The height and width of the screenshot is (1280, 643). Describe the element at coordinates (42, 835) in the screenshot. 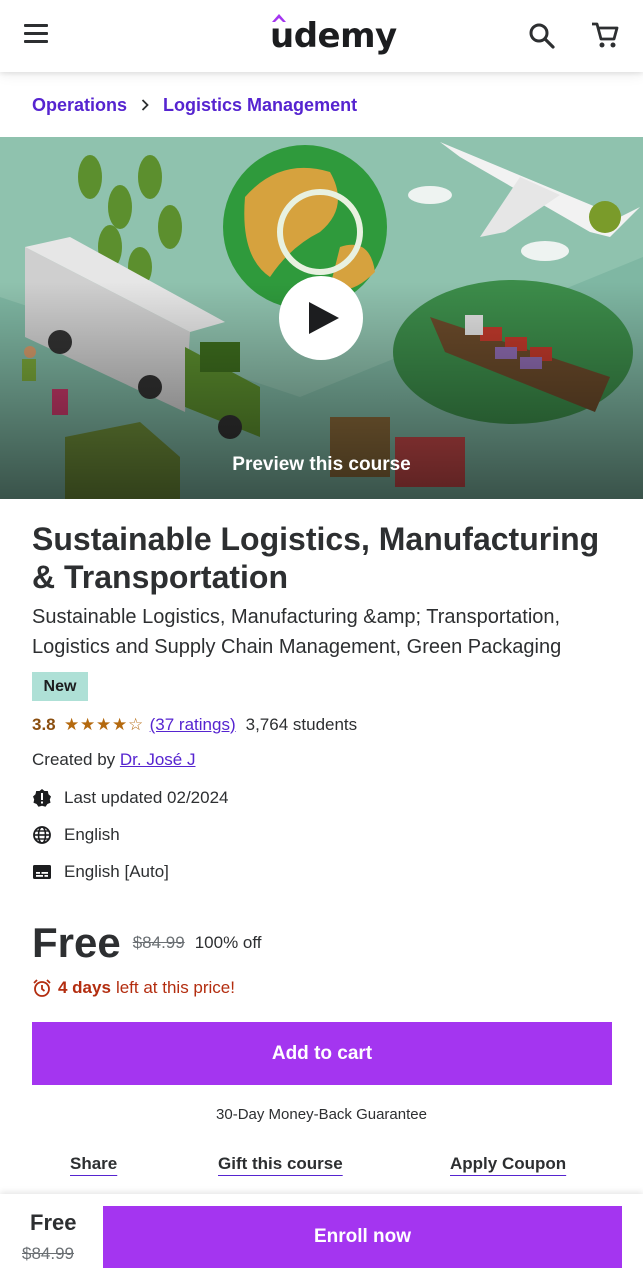

I see `globe-icon` at that location.